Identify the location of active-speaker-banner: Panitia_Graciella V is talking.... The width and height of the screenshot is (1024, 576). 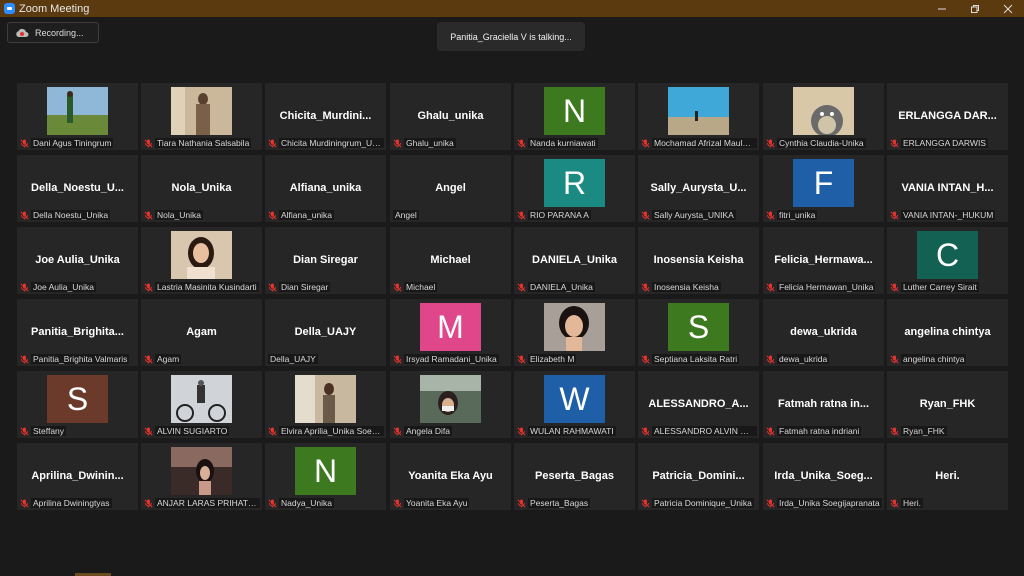
(511, 36).